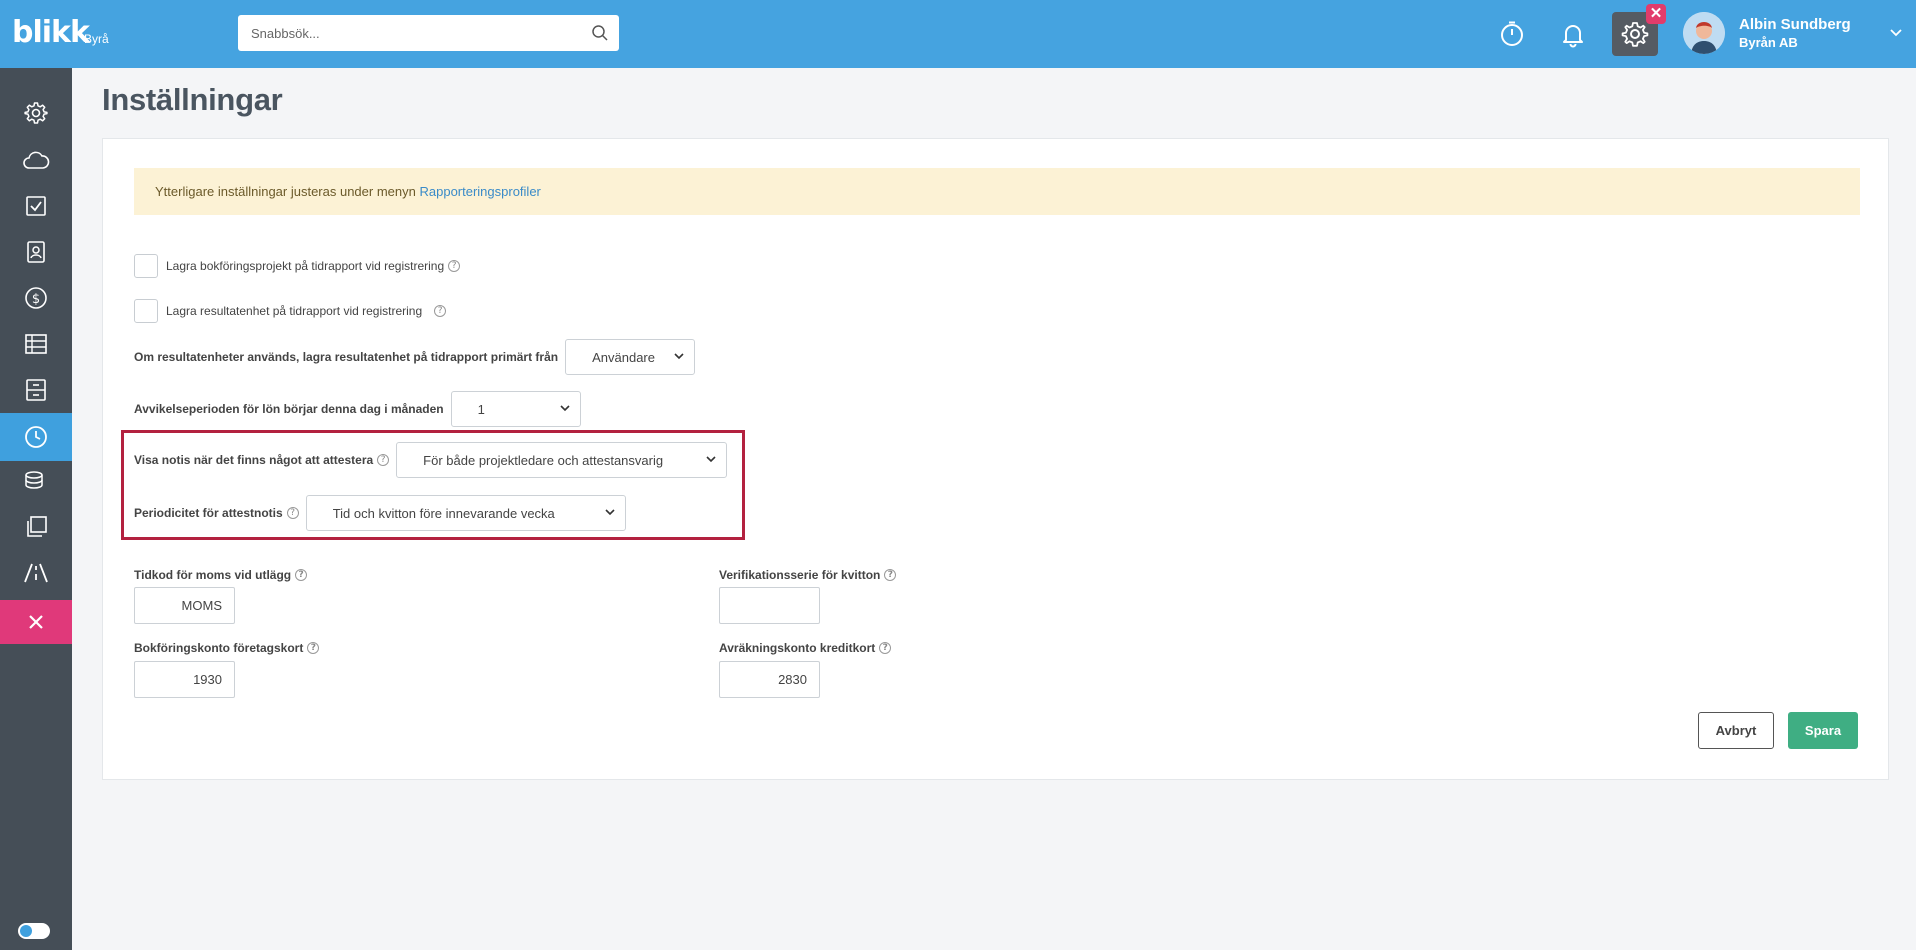 The image size is (1916, 950). I want to click on company-card-account-input, so click(184, 679).